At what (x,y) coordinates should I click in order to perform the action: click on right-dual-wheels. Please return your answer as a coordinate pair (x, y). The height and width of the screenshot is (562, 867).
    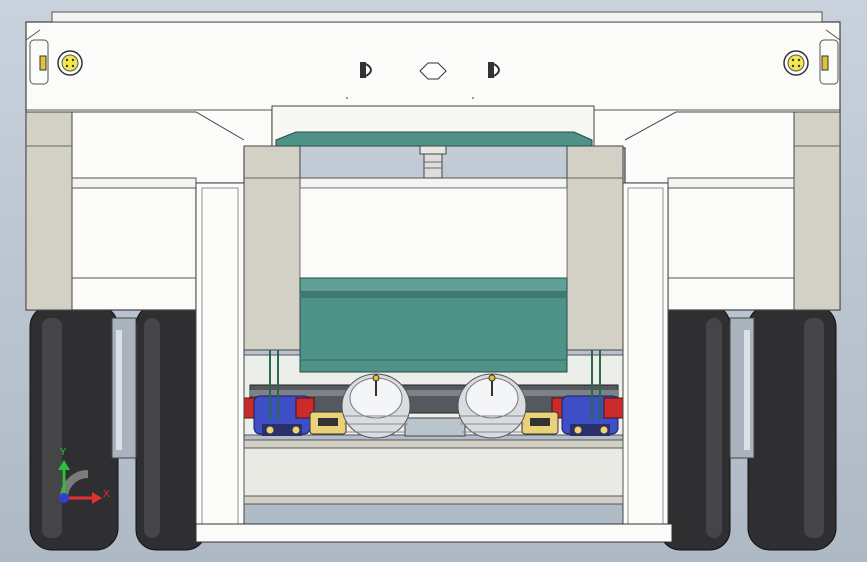
    Looking at the image, I should click on (748, 427).